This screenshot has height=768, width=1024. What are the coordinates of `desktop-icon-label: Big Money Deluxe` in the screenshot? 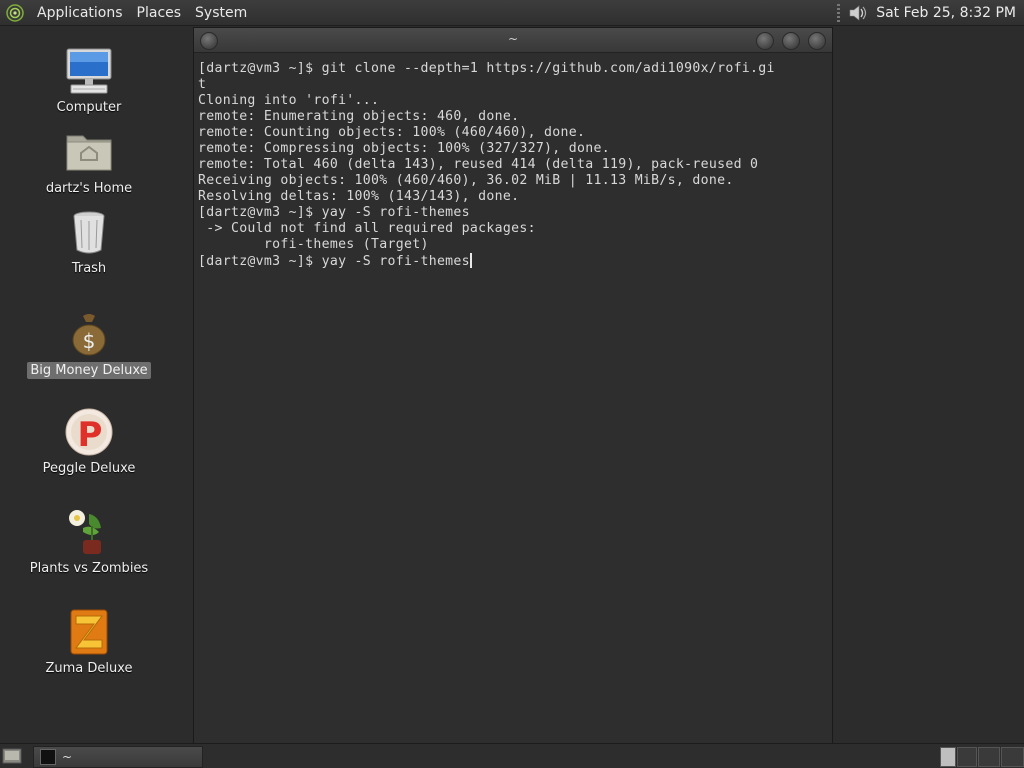 It's located at (89, 370).